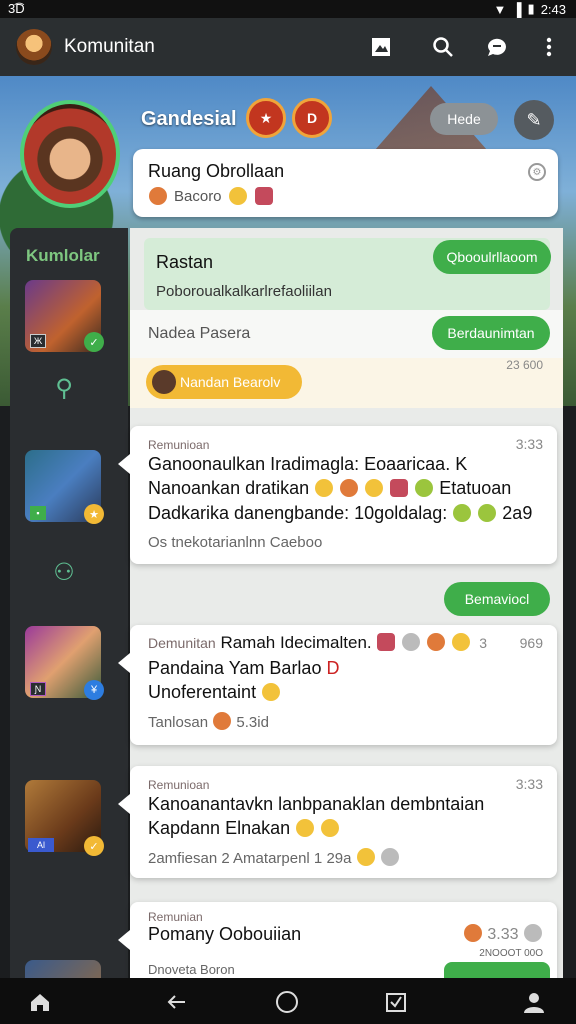 Image resolution: width=576 pixels, height=1024 pixels. What do you see at coordinates (109, 46) in the screenshot?
I see `app-title: Komunitan` at bounding box center [109, 46].